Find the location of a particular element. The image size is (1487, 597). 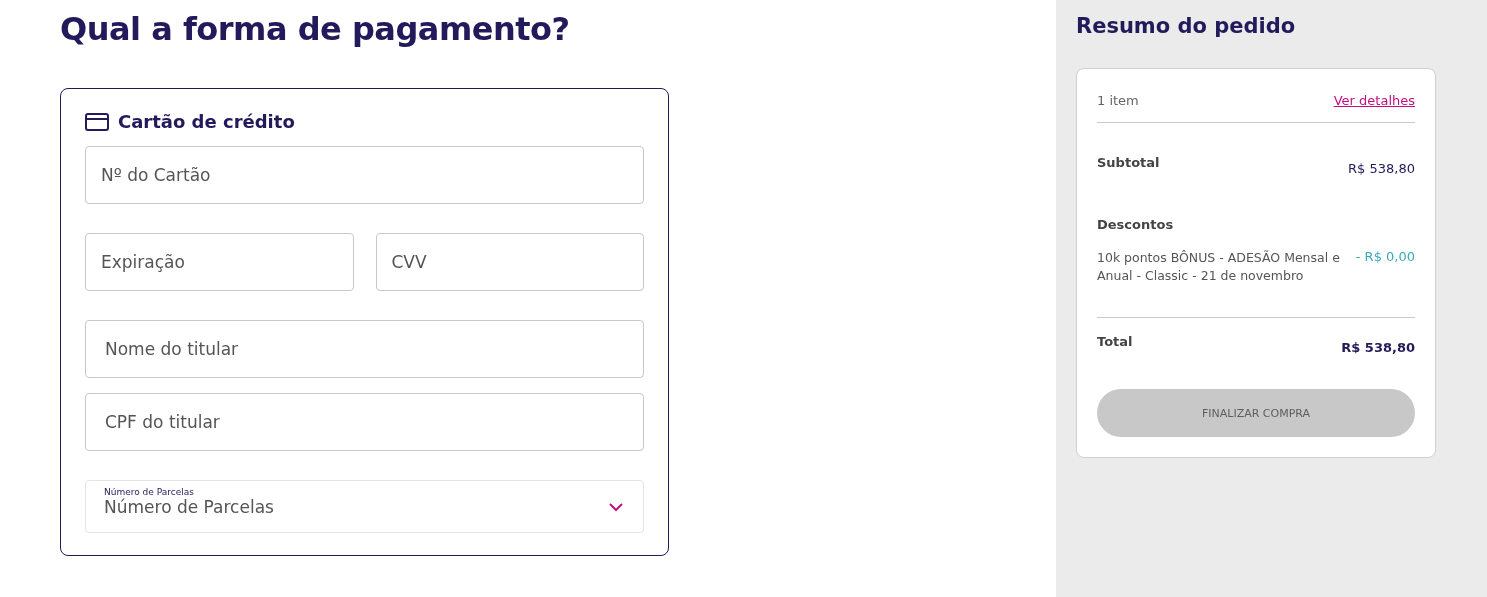

subtotal-value: R$ 538,80 is located at coordinates (1381, 168).